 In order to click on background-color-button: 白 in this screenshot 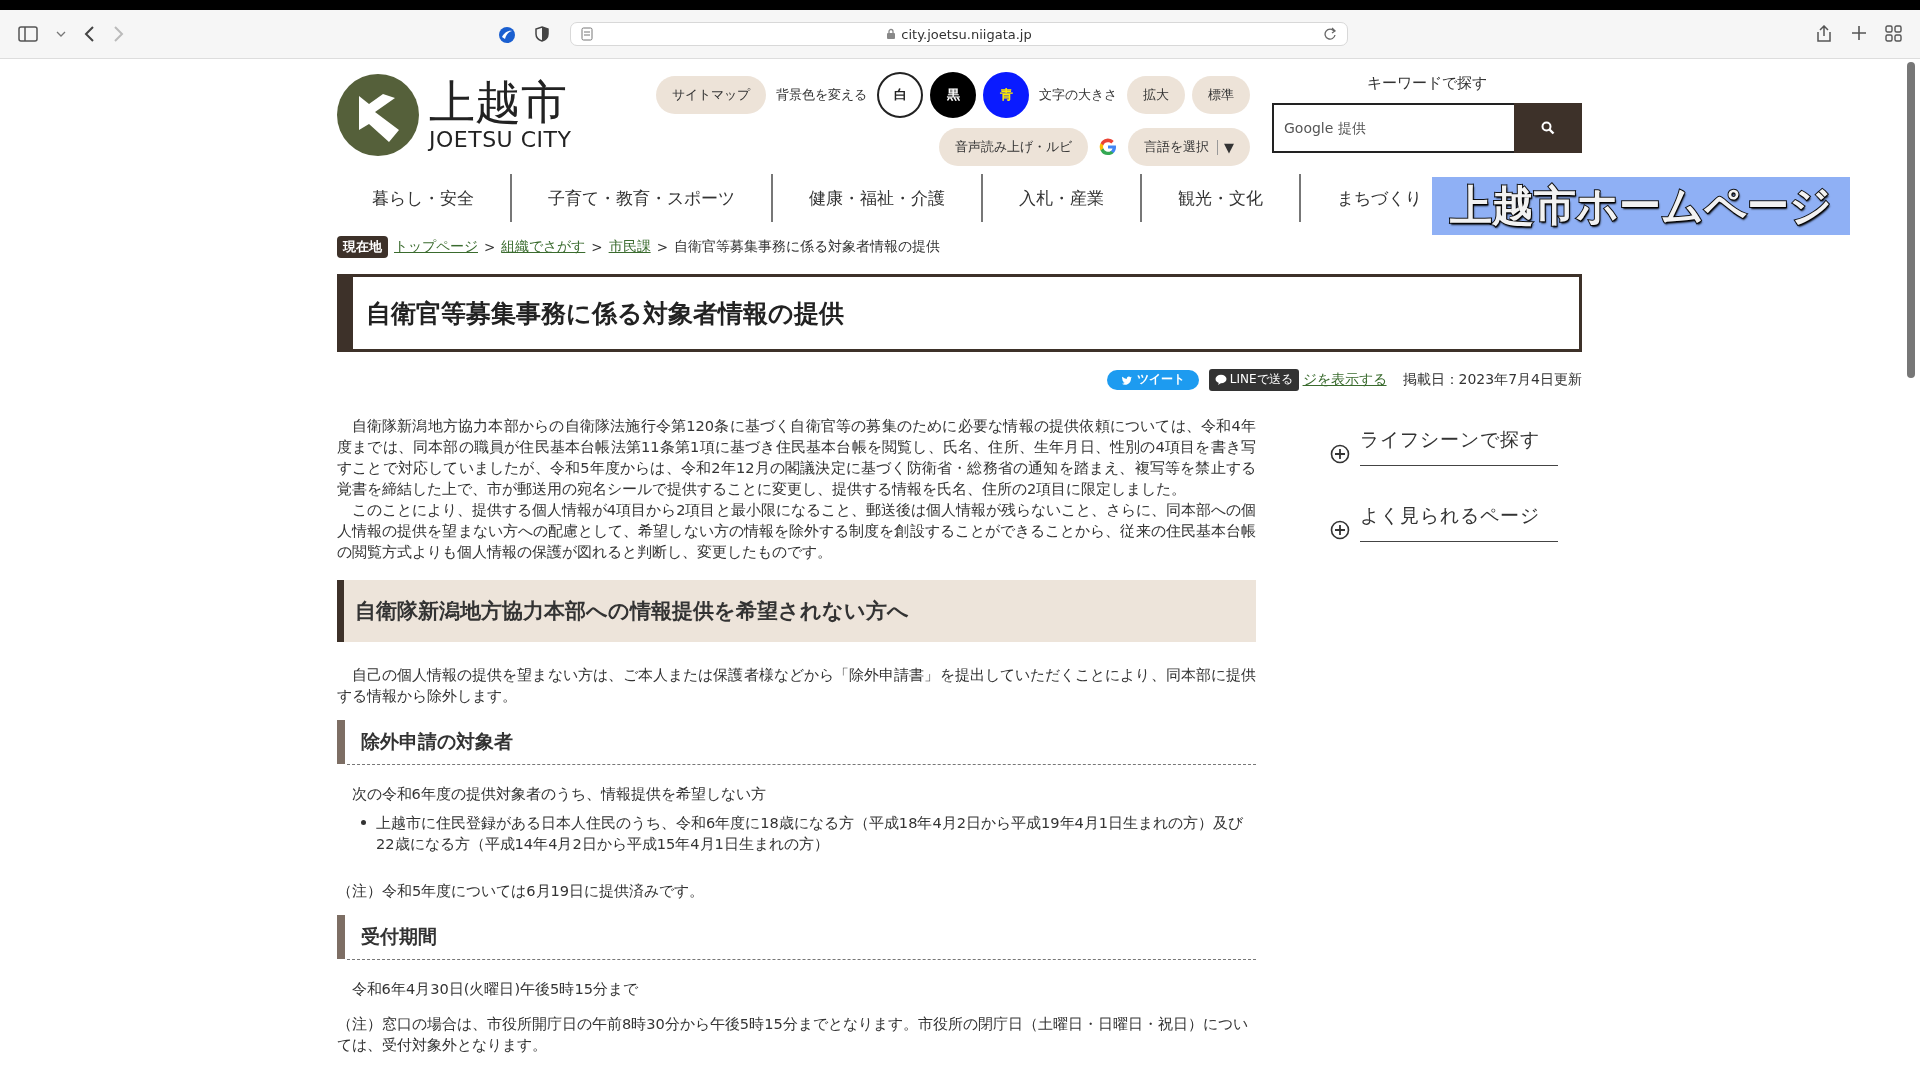, I will do `click(900, 95)`.